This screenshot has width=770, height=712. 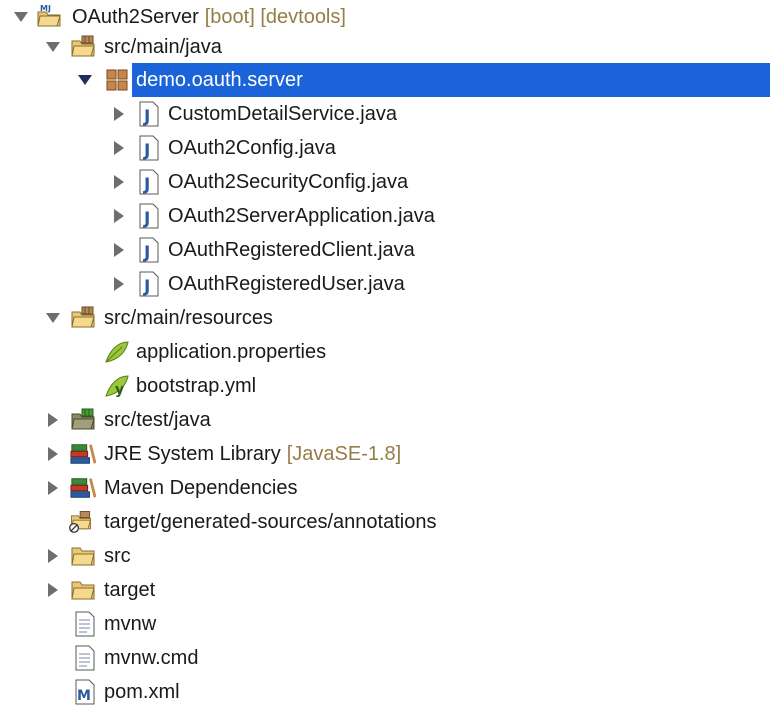 I want to click on src-main-java-label: src/main/java, so click(x=163, y=46).